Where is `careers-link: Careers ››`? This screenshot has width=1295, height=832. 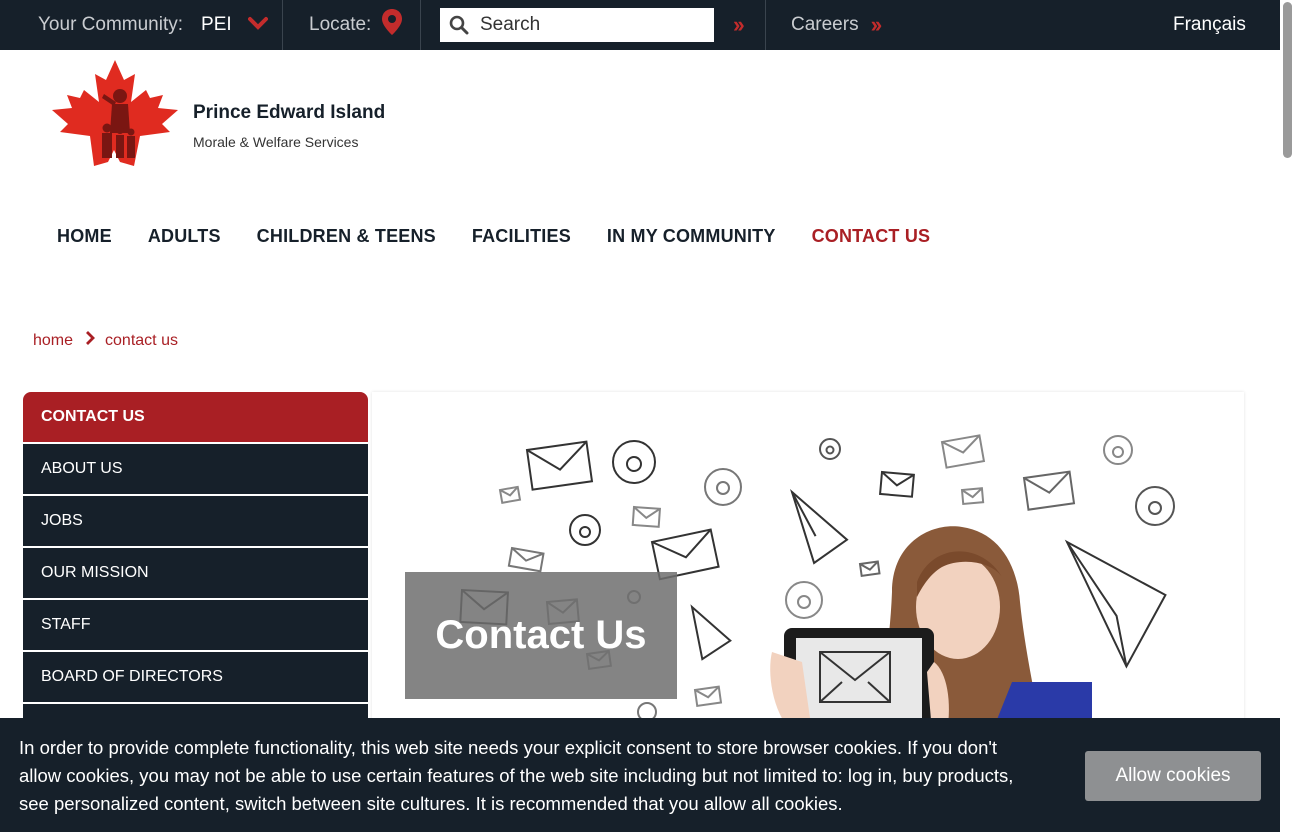
careers-link: Careers ›› is located at coordinates (837, 25).